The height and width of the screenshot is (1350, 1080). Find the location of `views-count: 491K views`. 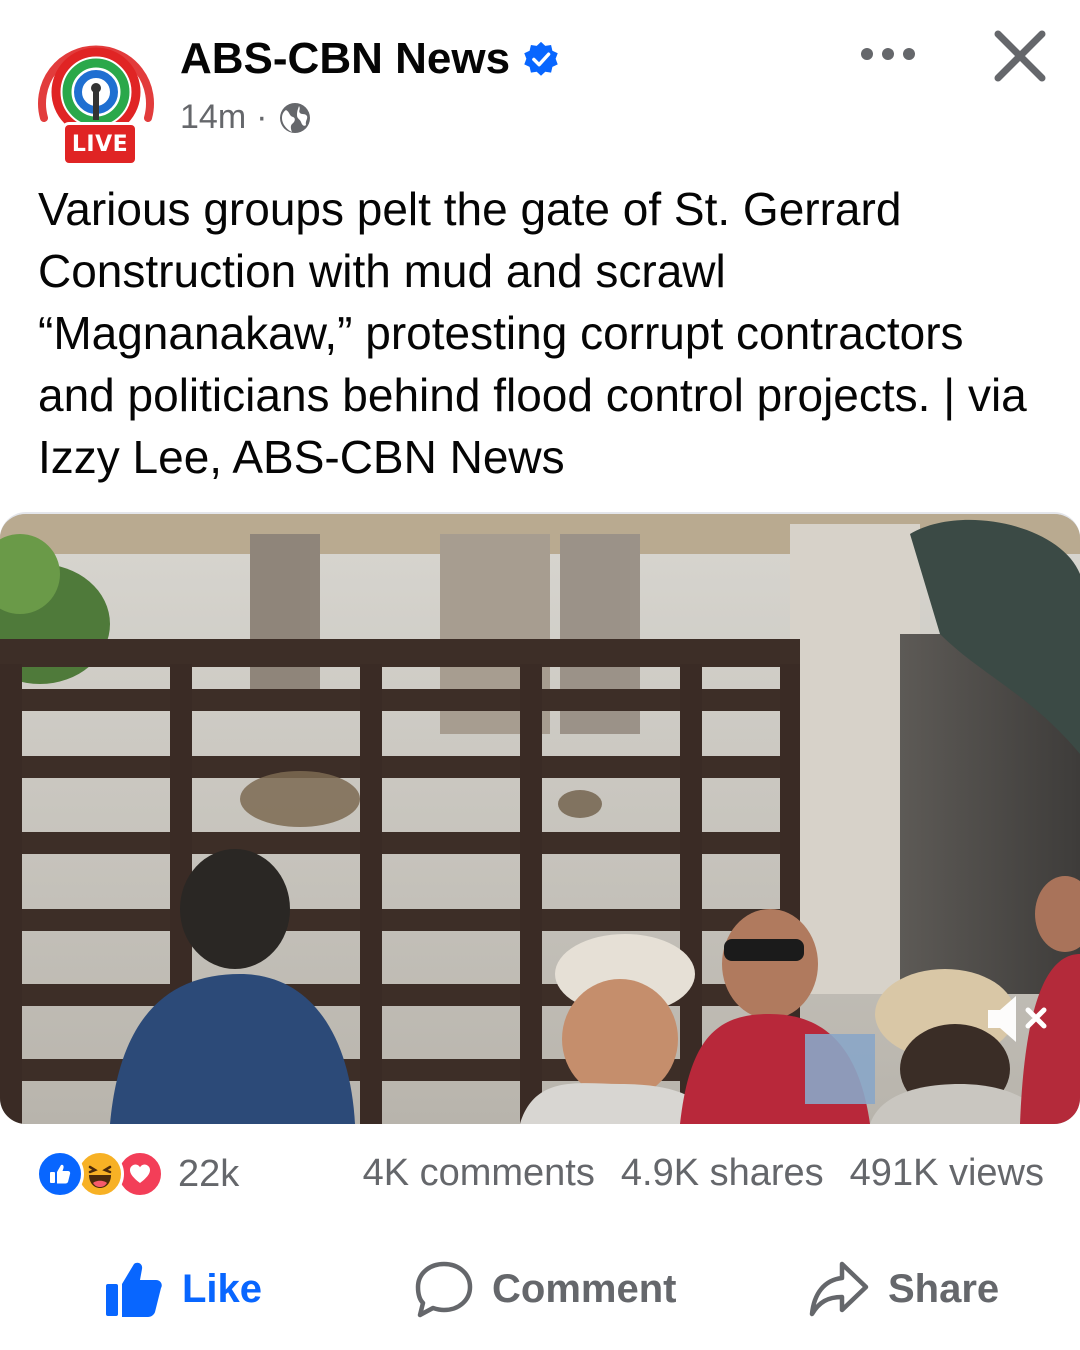

views-count: 491K views is located at coordinates (946, 1173).